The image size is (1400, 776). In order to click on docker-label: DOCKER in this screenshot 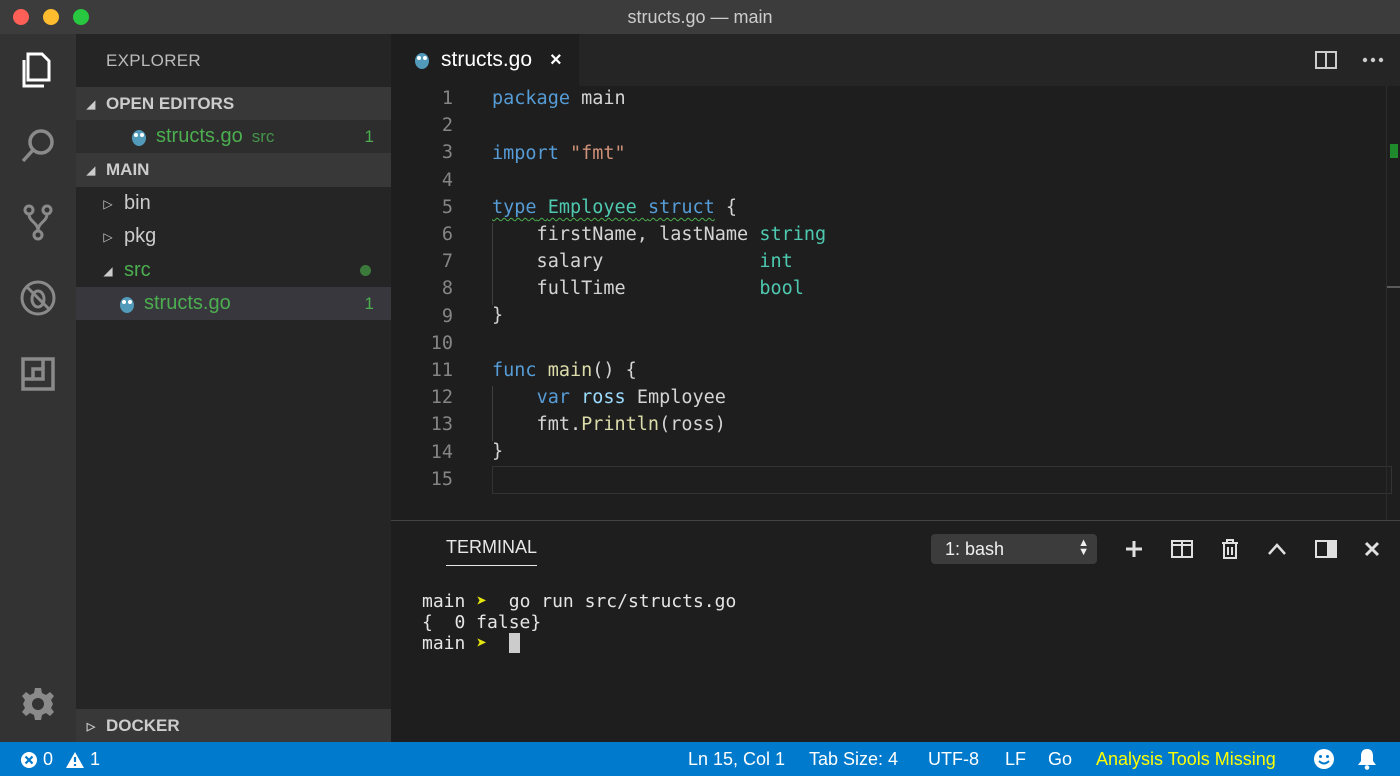, I will do `click(143, 725)`.